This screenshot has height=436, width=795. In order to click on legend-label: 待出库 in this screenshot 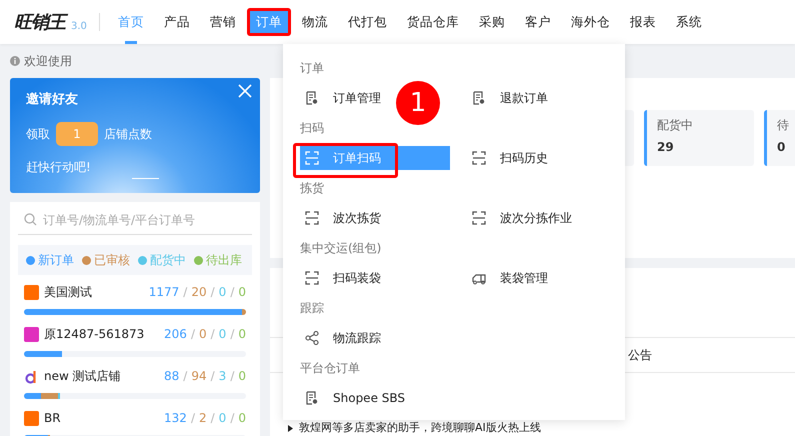, I will do `click(224, 260)`.